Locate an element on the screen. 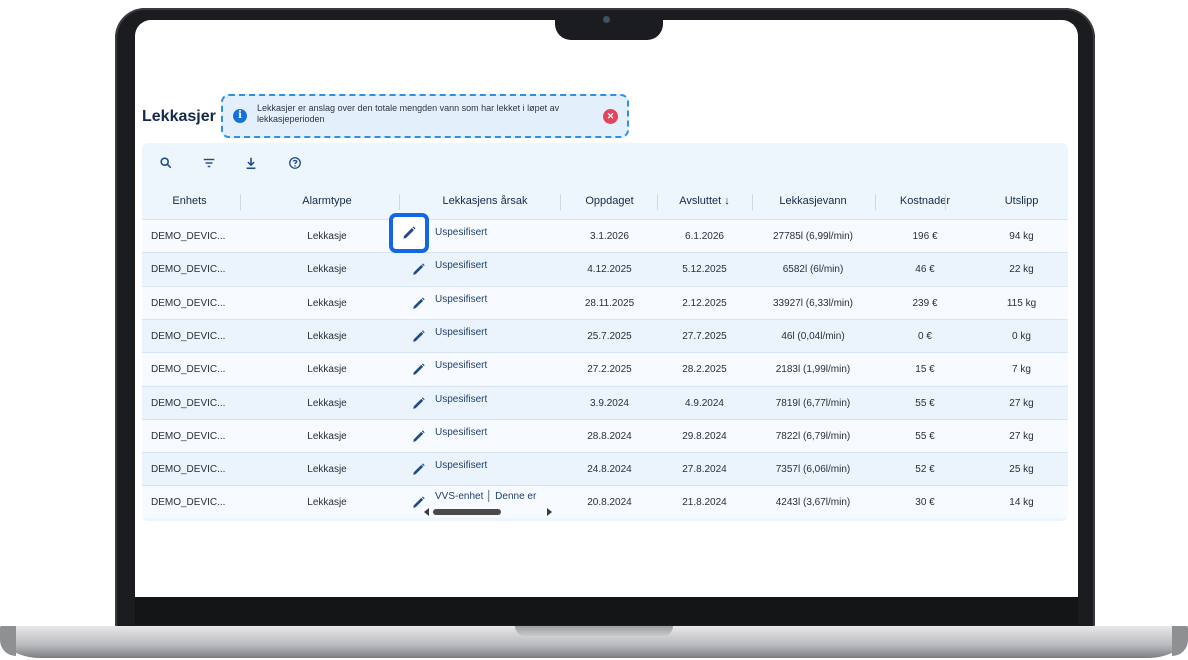  emission-cell: 14 kg is located at coordinates (1021, 503).